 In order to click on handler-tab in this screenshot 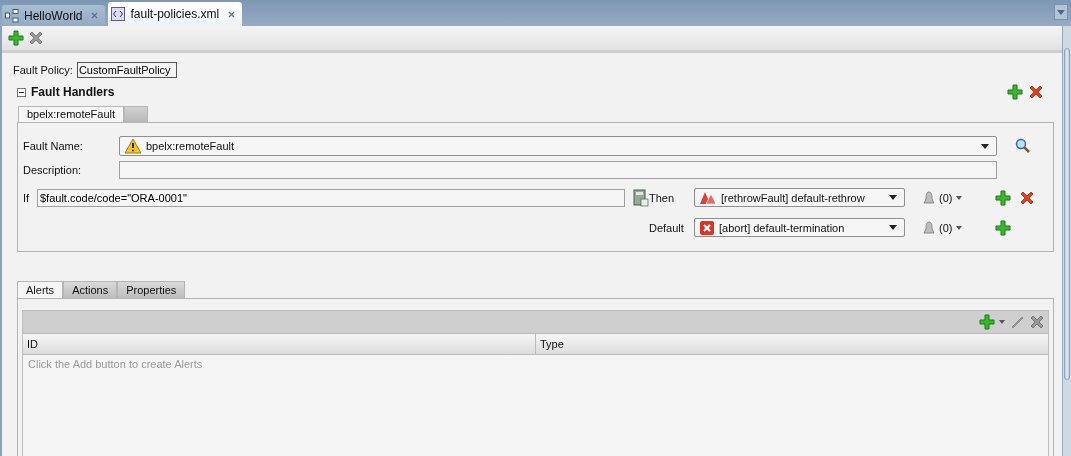, I will do `click(136, 114)`.